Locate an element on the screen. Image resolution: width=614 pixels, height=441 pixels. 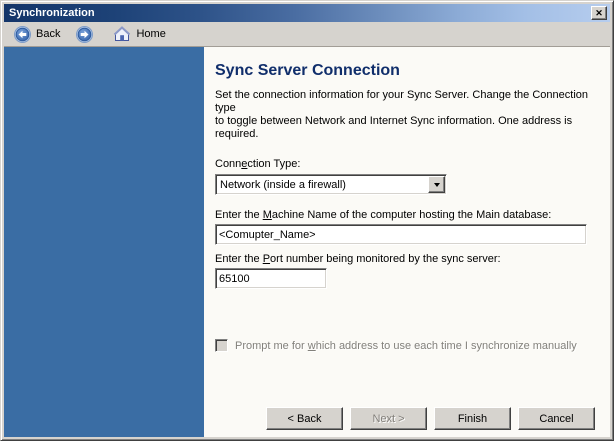
wizard-button-row: < Back Next > Finish Cancel is located at coordinates (412, 420).